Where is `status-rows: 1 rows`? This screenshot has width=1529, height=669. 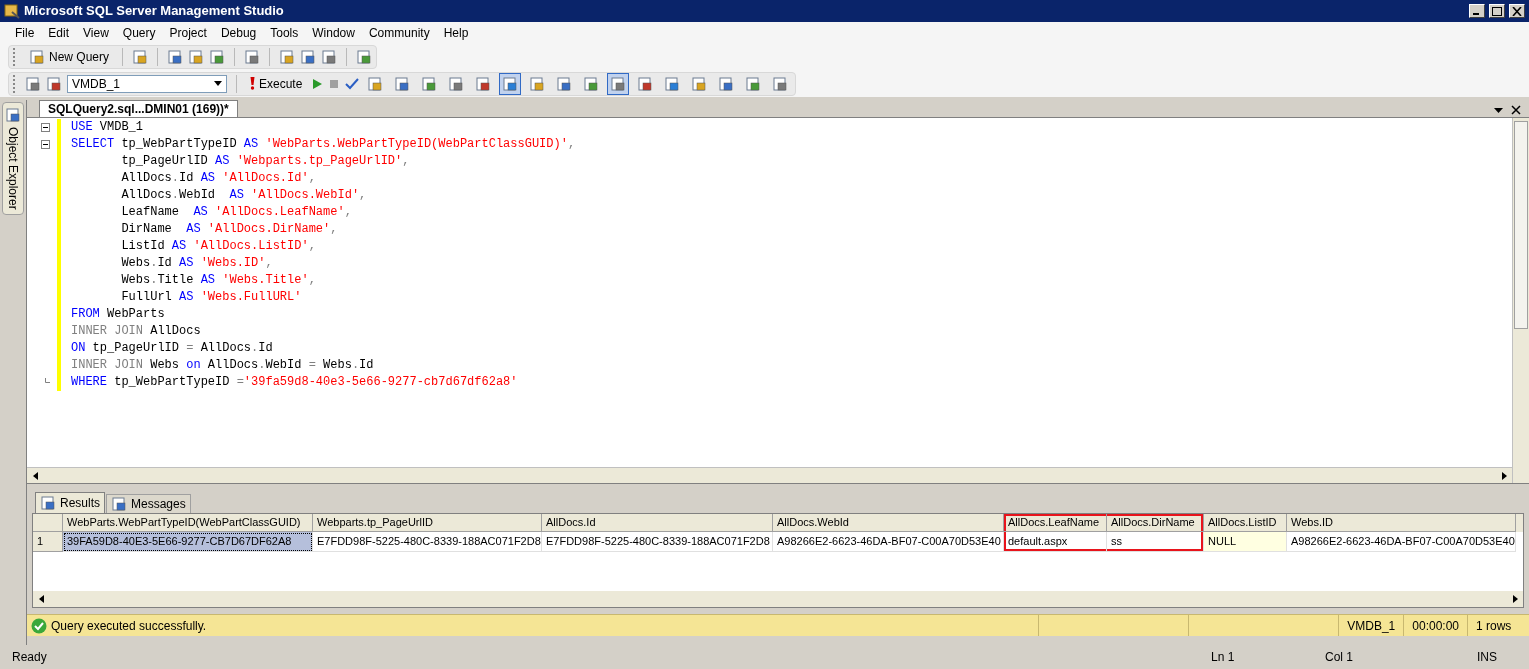 status-rows: 1 rows is located at coordinates (1498, 625).